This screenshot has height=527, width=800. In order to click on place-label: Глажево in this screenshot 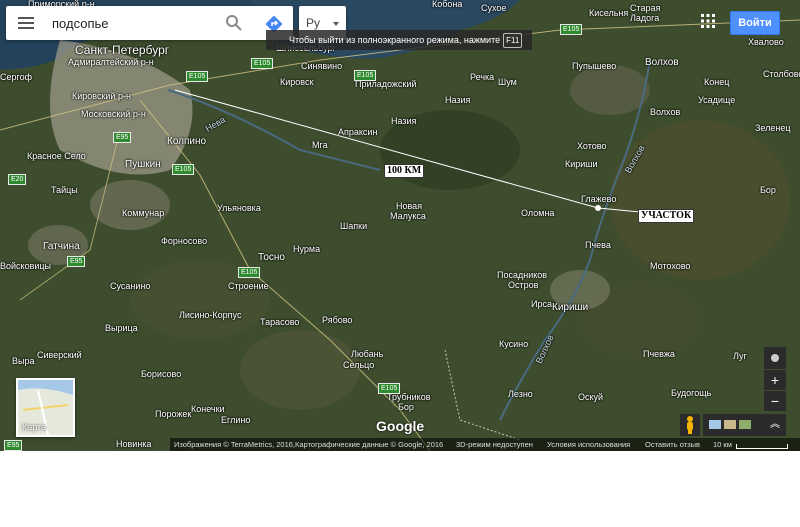, I will do `click(599, 199)`.